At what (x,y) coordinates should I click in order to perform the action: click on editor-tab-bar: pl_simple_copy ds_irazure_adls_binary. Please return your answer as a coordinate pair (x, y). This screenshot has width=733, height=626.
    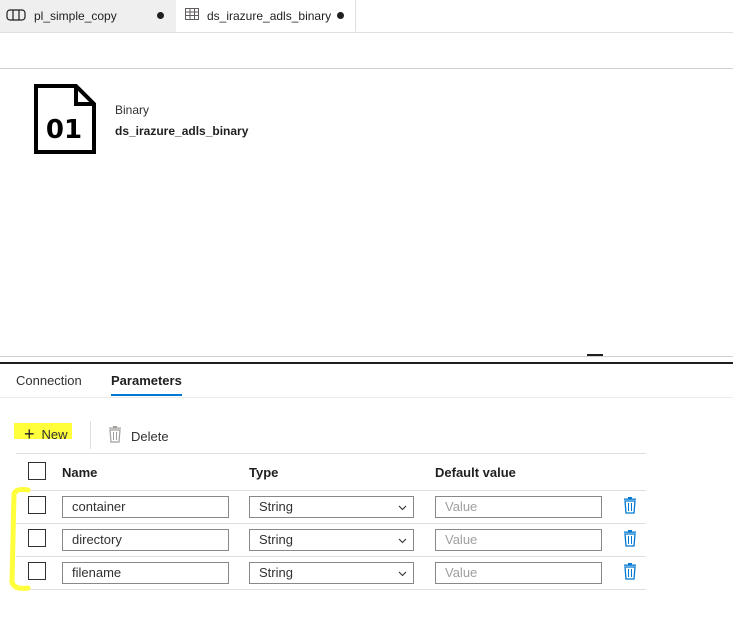
    Looking at the image, I should click on (366, 16).